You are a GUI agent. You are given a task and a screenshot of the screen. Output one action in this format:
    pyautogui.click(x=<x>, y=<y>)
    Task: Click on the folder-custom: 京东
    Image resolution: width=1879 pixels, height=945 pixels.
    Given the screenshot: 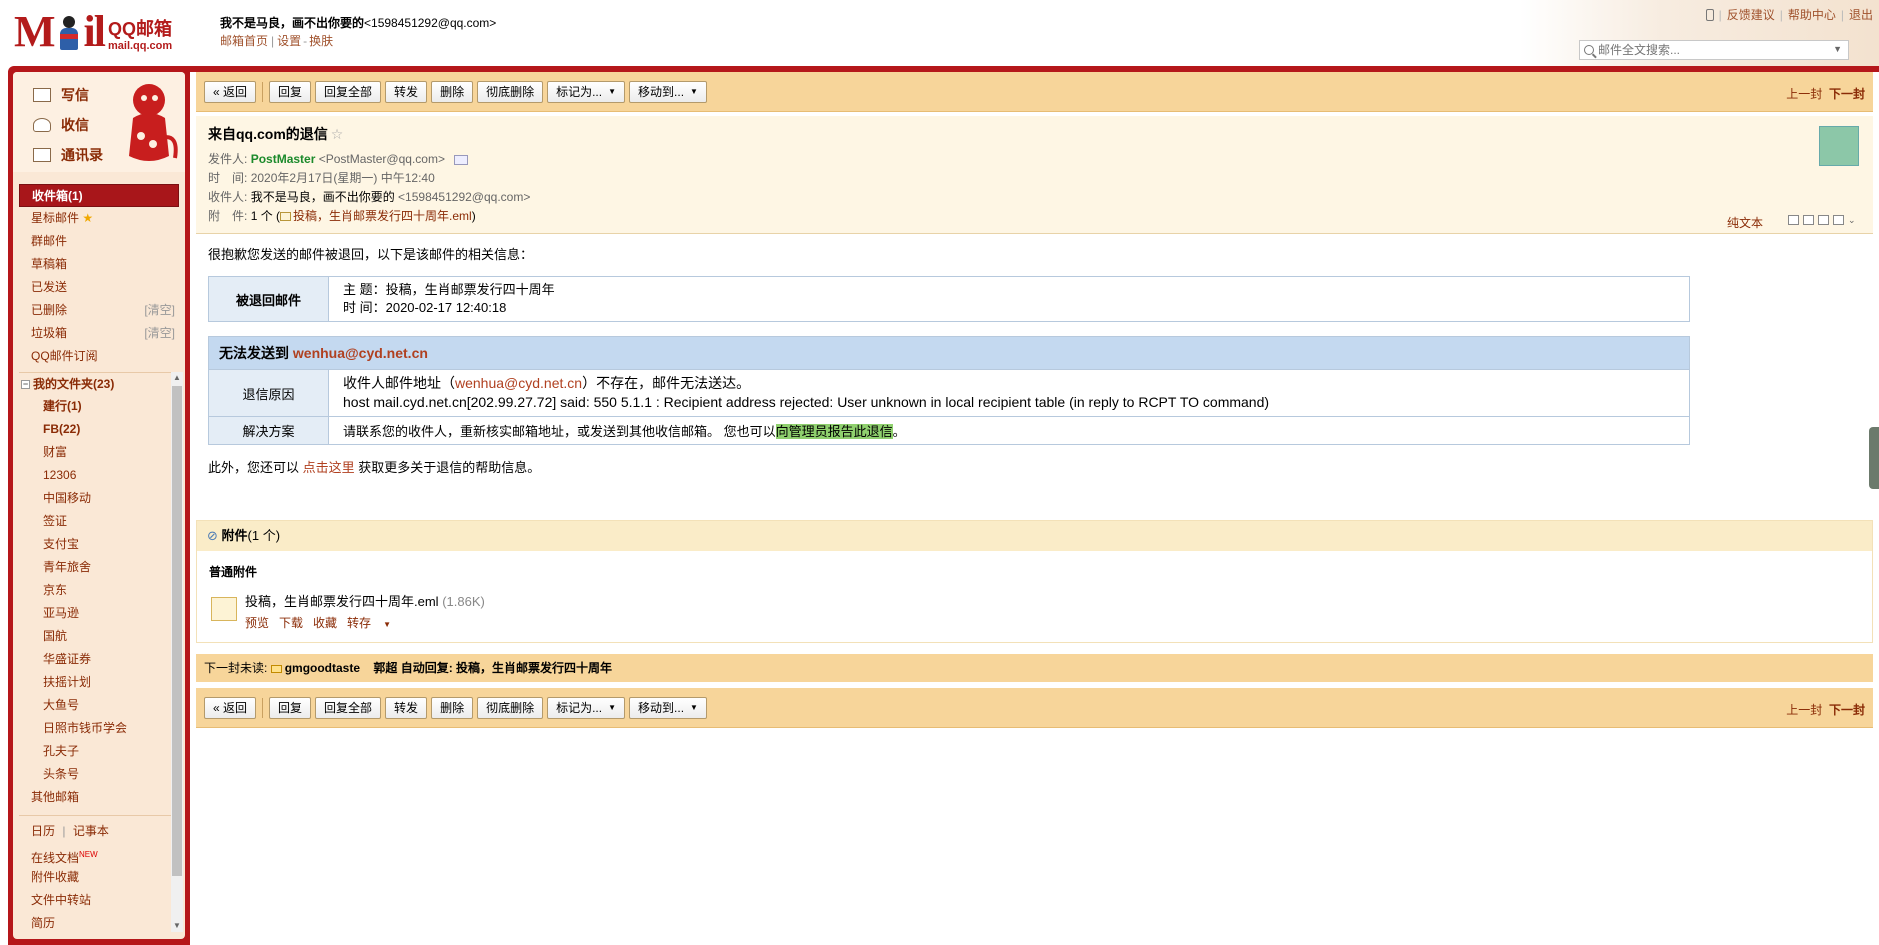 What is the action you would take?
    pyautogui.click(x=99, y=590)
    